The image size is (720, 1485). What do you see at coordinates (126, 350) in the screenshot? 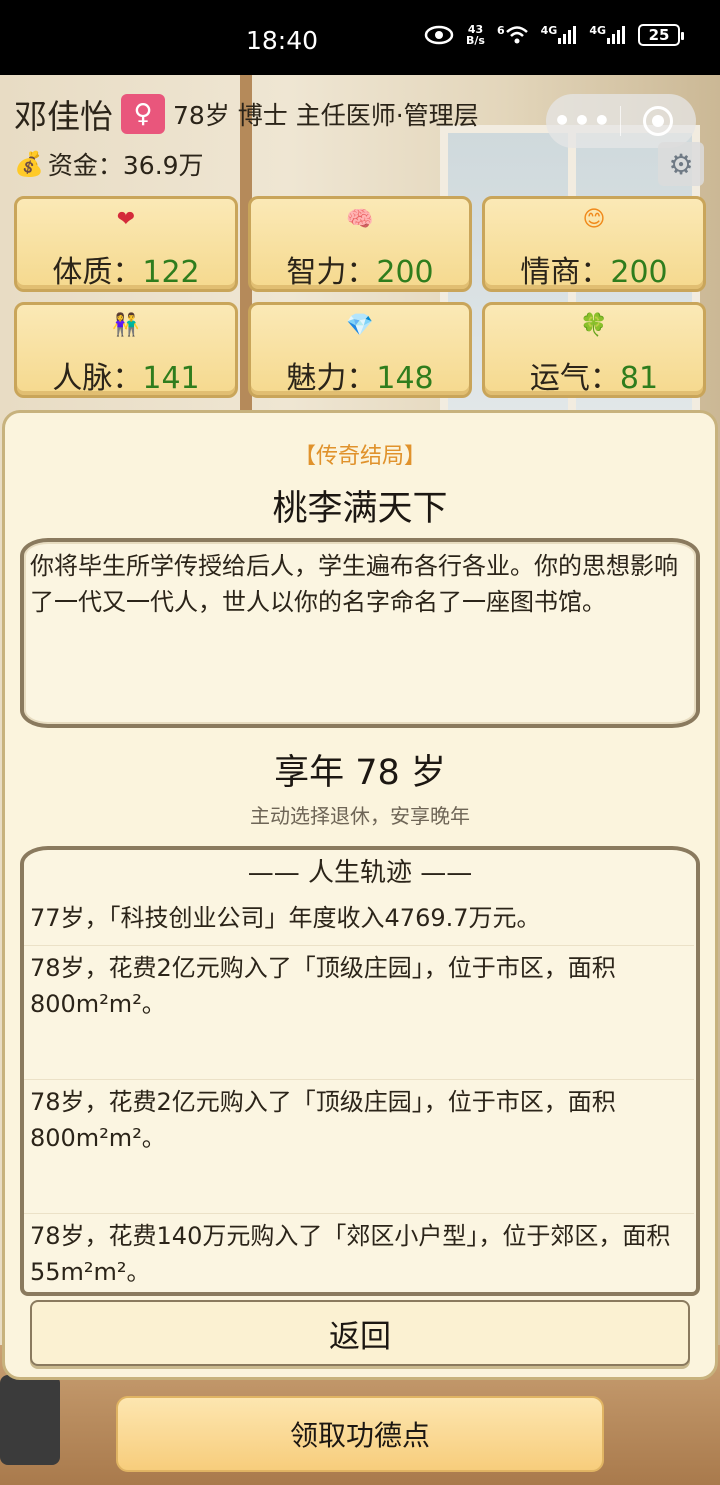
I see `stat-card: 👫 人脉：141` at bounding box center [126, 350].